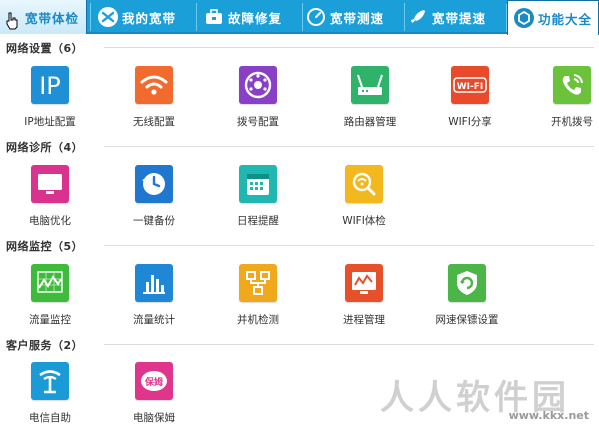  Describe the element at coordinates (154, 106) in the screenshot. I see `feature-wireless-config: 无线配置` at that location.